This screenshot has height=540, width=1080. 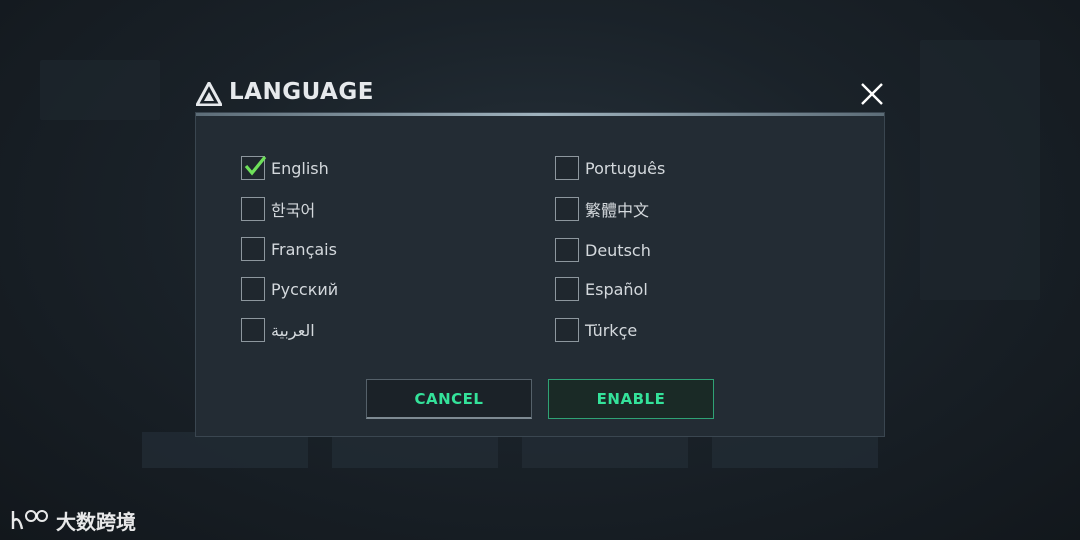 I want to click on dialog-title: LANGUAGE, so click(x=301, y=92).